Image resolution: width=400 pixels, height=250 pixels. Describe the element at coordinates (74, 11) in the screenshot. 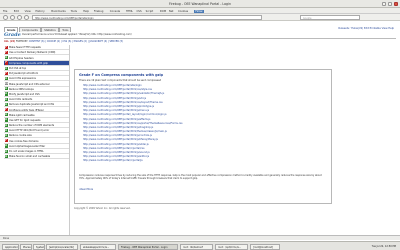

I see `menu-item-tools: Tools` at that location.